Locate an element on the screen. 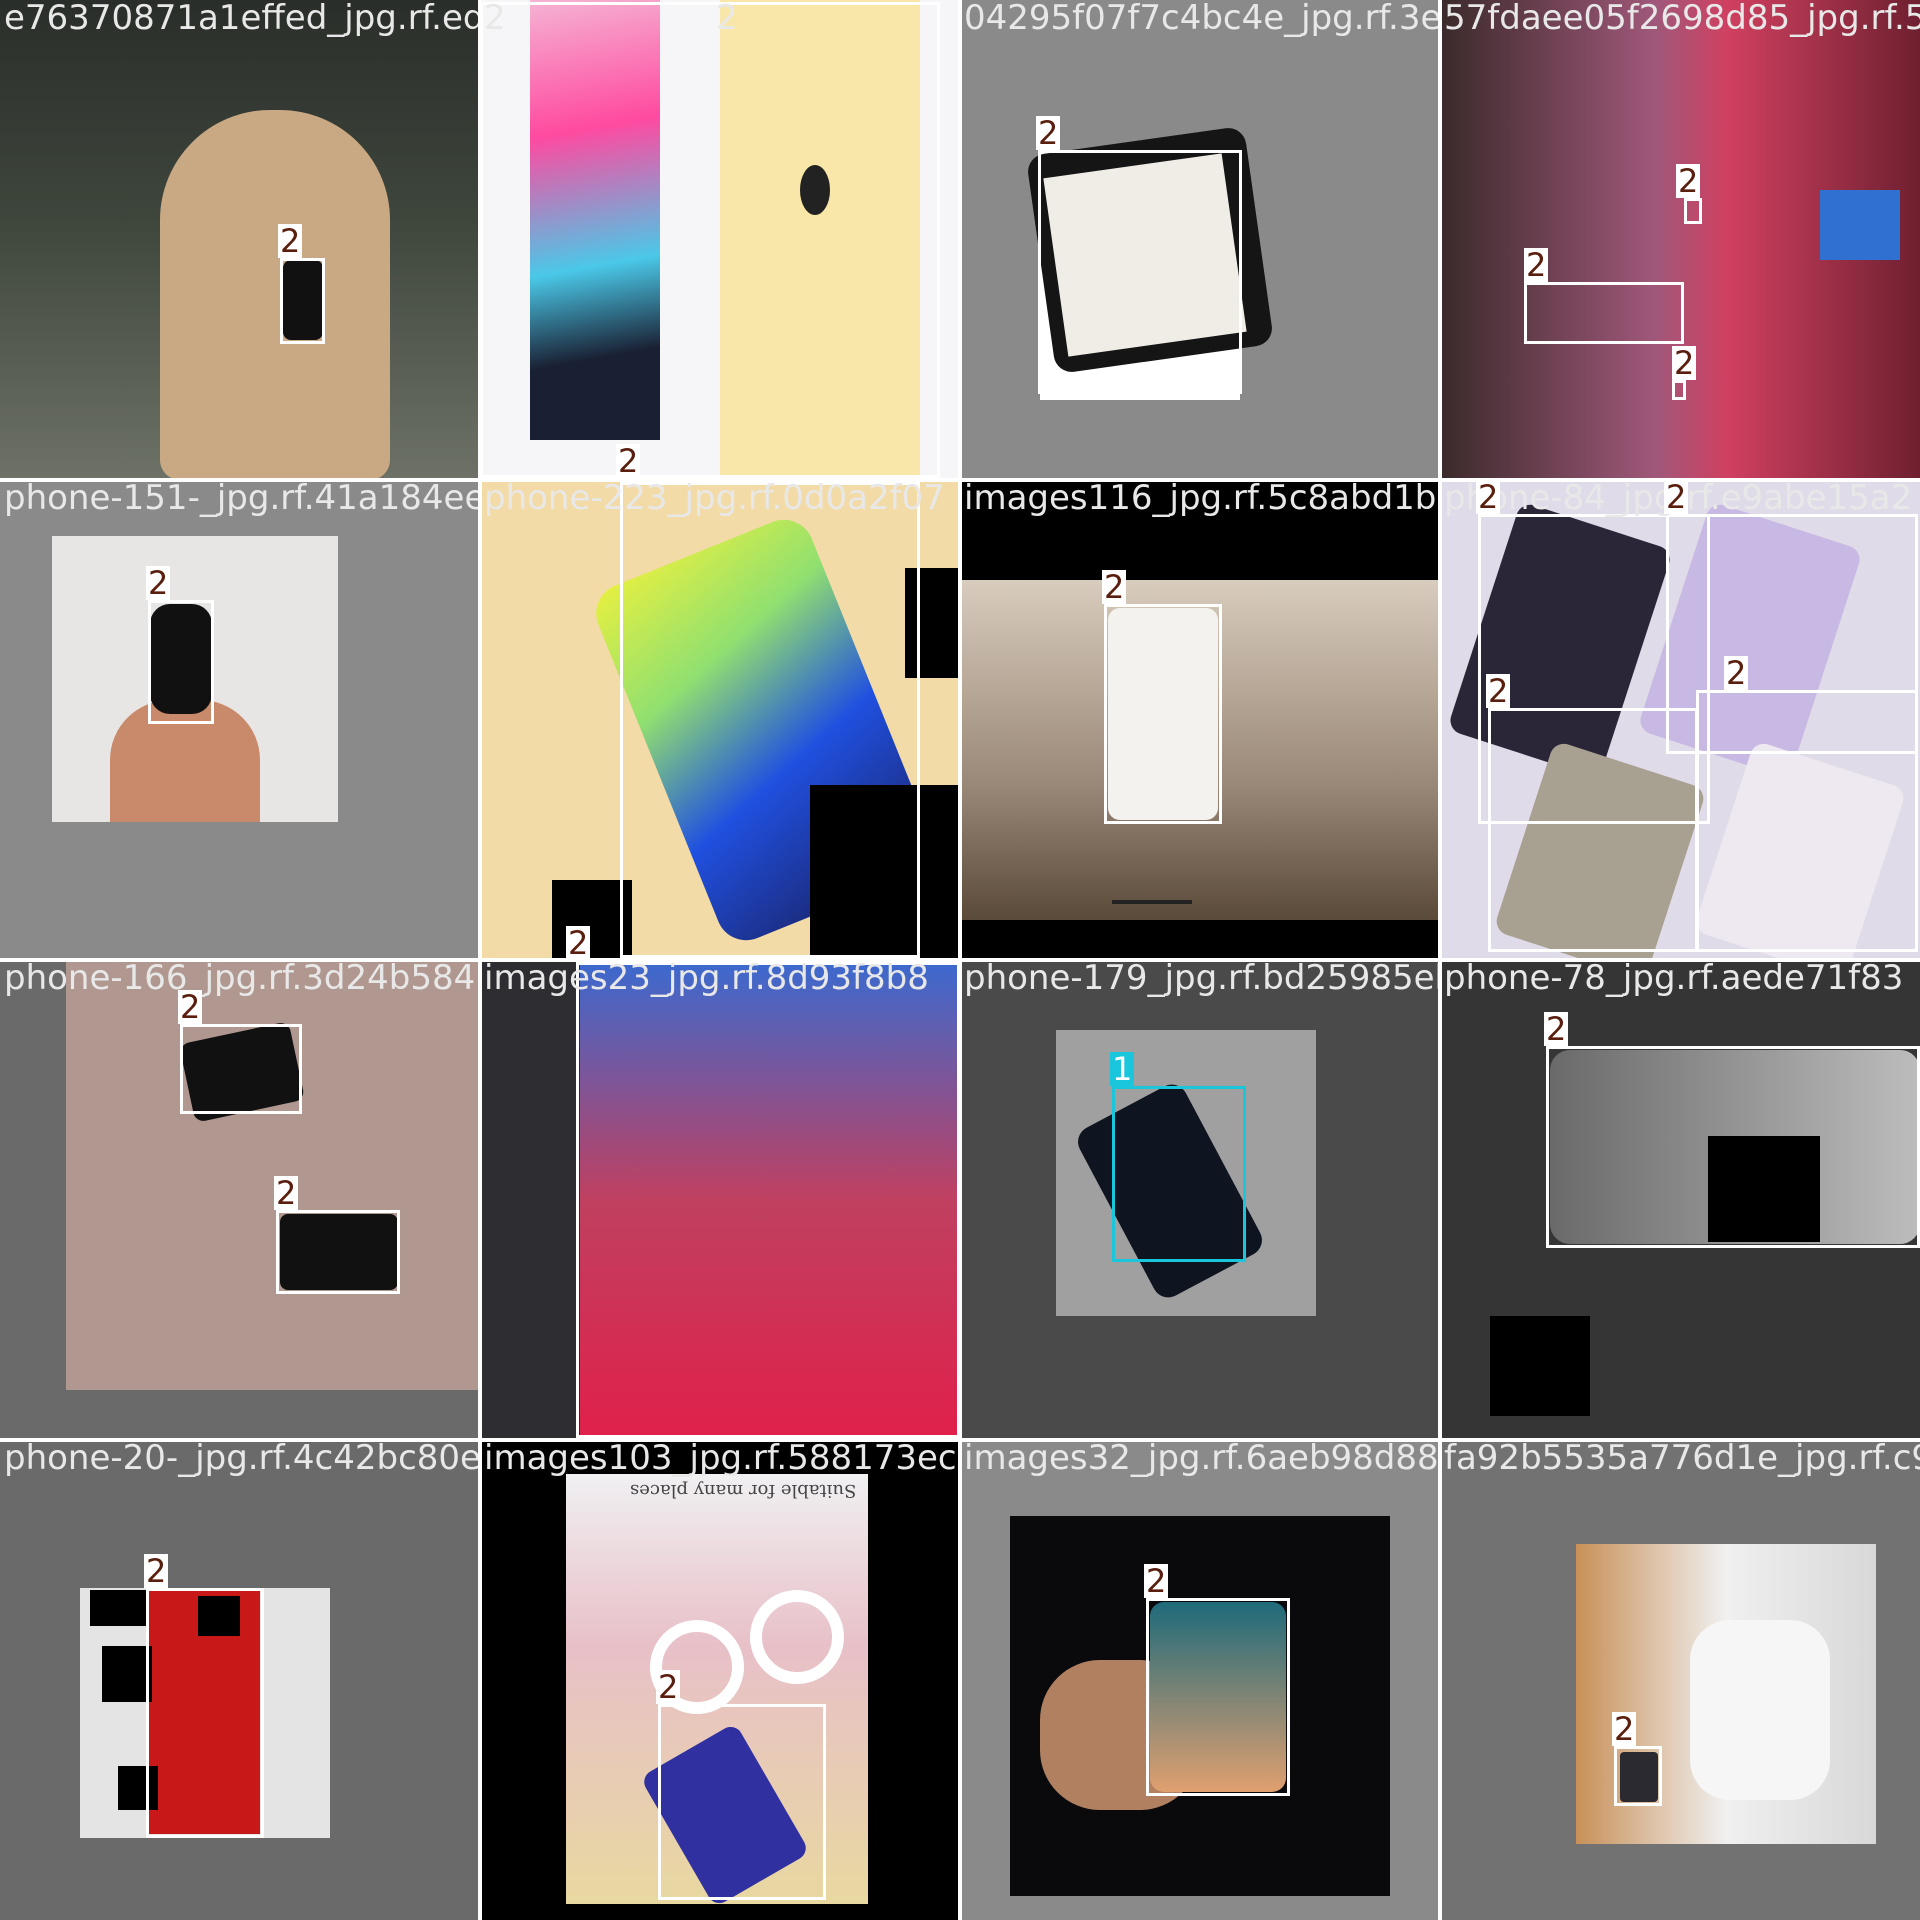  tile-10: phone-179_jpg.rf.bd25985eb 1 is located at coordinates (1200, 1200).